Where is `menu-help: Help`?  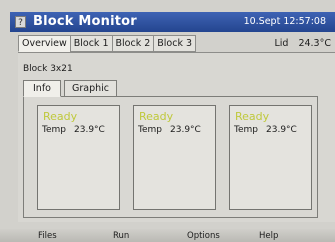
menu-help: Help is located at coordinates (268, 236).